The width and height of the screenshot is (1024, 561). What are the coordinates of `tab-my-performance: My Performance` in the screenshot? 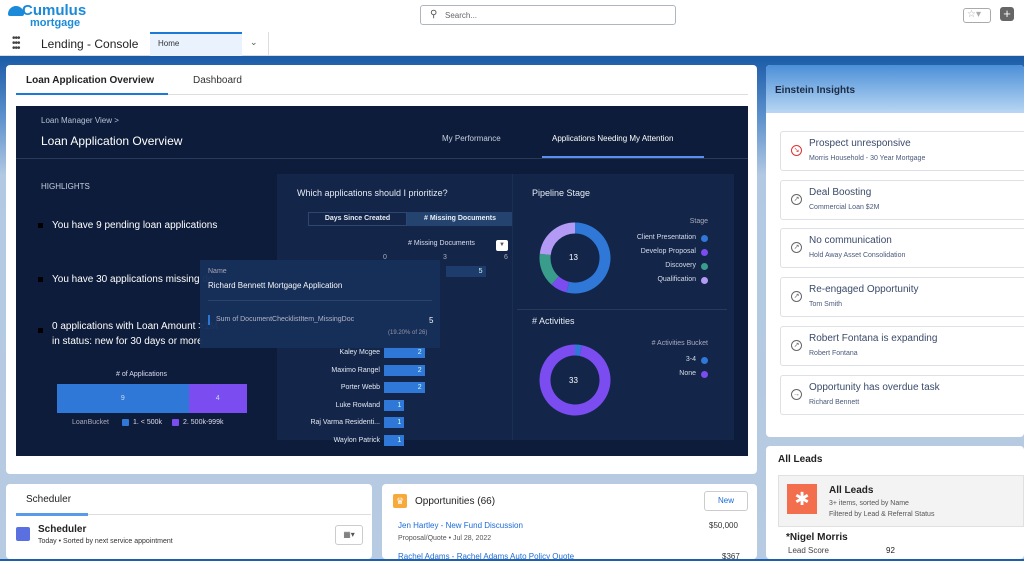 It's located at (471, 138).